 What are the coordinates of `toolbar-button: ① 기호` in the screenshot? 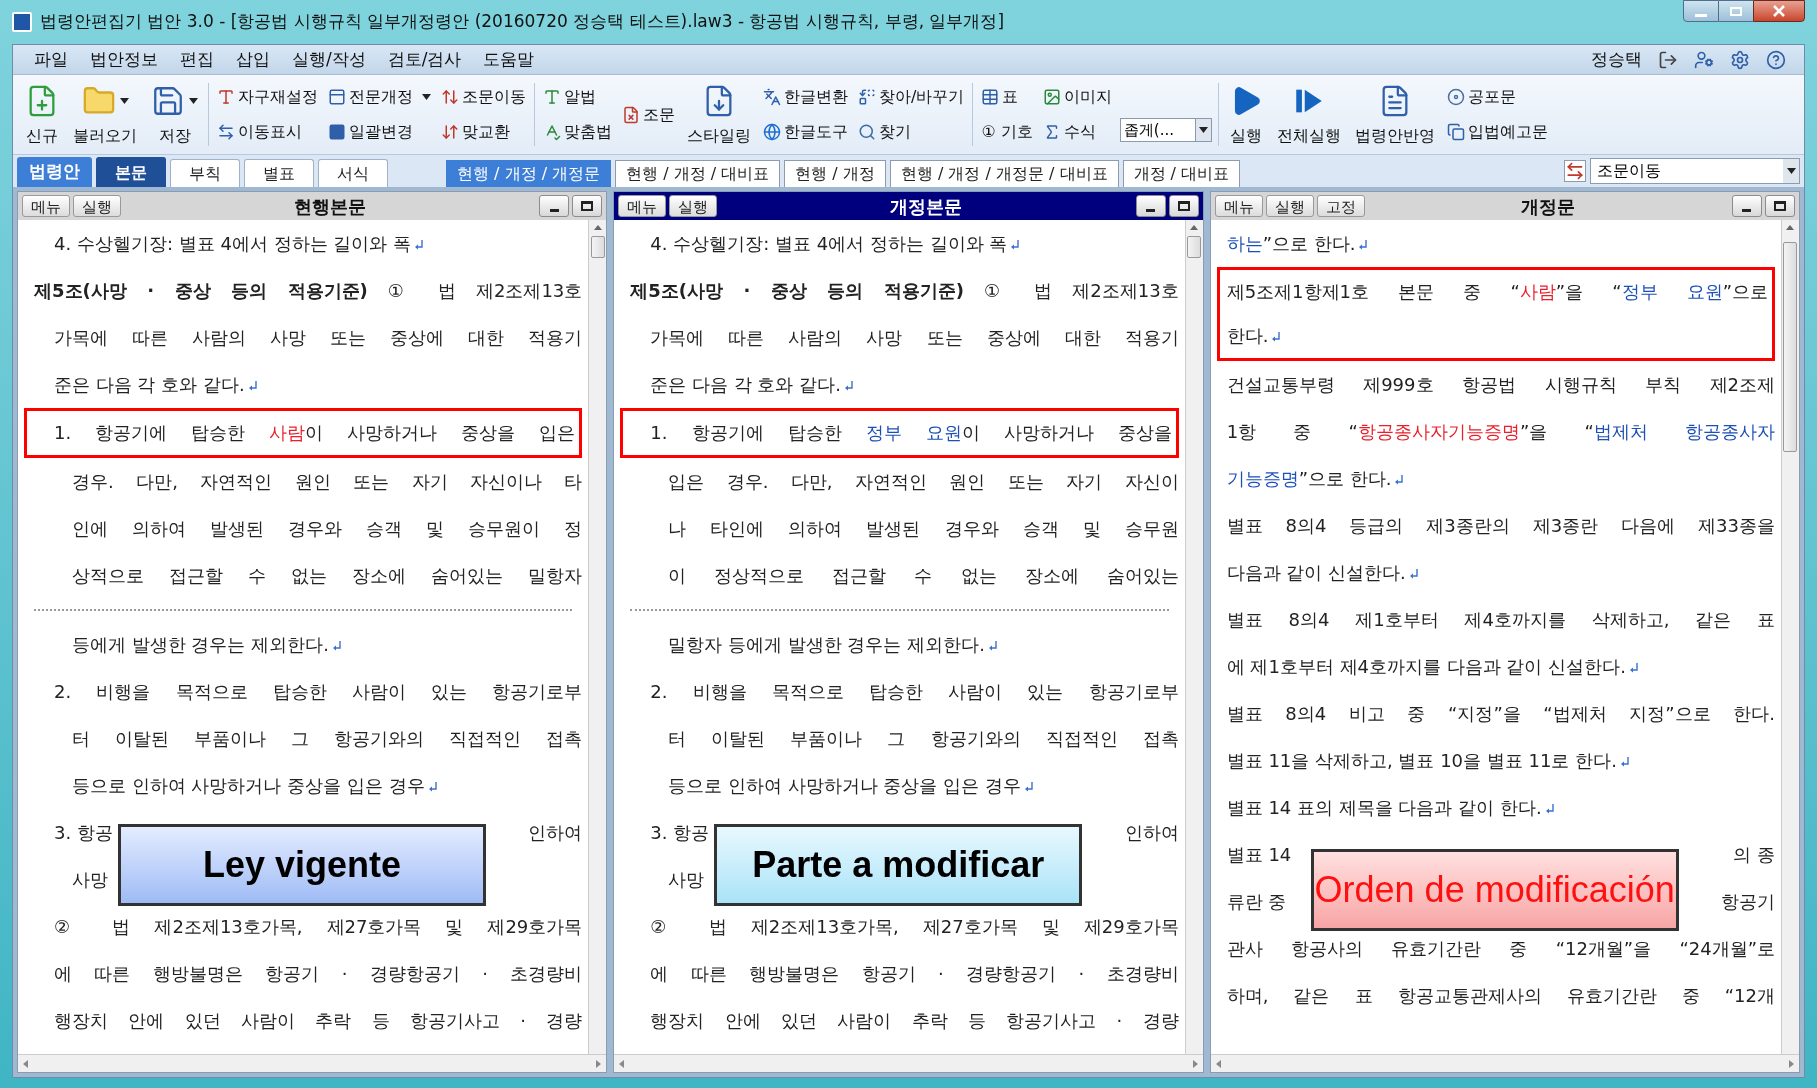 It's located at (1007, 132).